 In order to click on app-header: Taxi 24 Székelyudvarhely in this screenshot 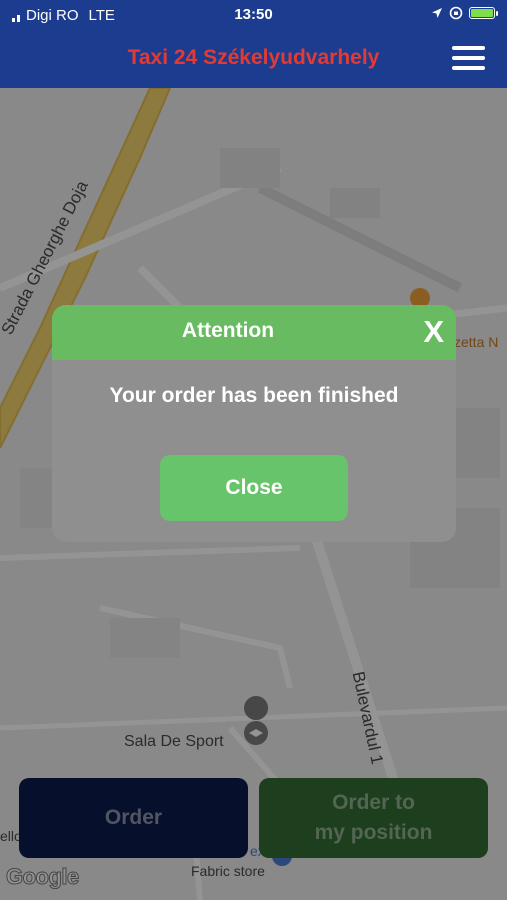, I will do `click(253, 59)`.